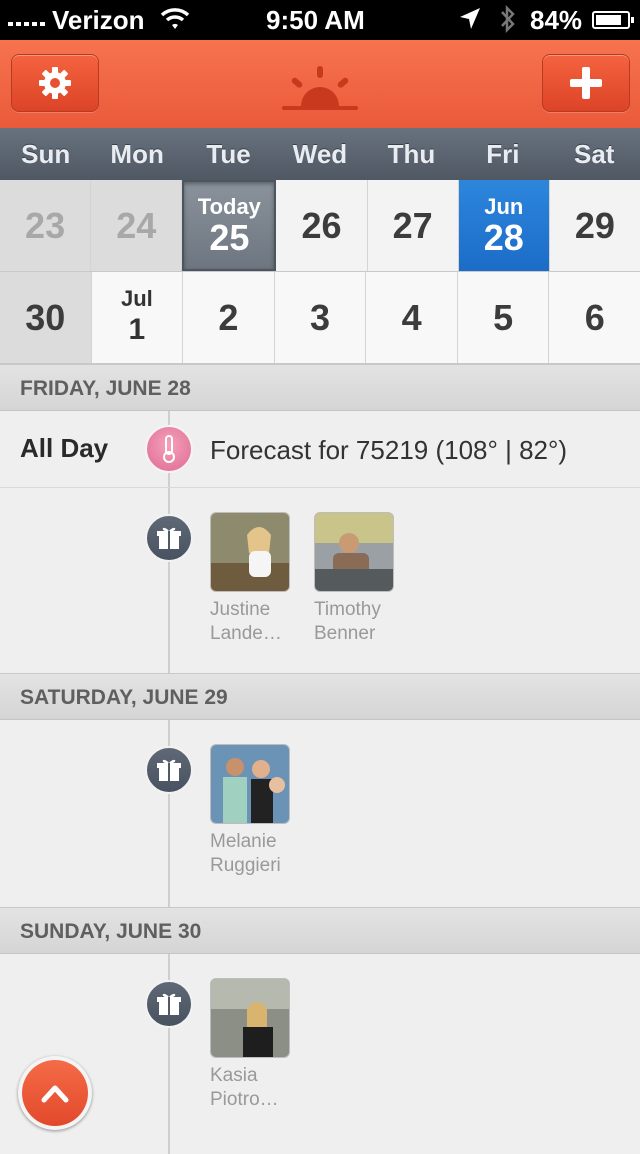 The width and height of the screenshot is (640, 1154). I want to click on contact-card: Melanie Ruggieri, so click(255, 811).